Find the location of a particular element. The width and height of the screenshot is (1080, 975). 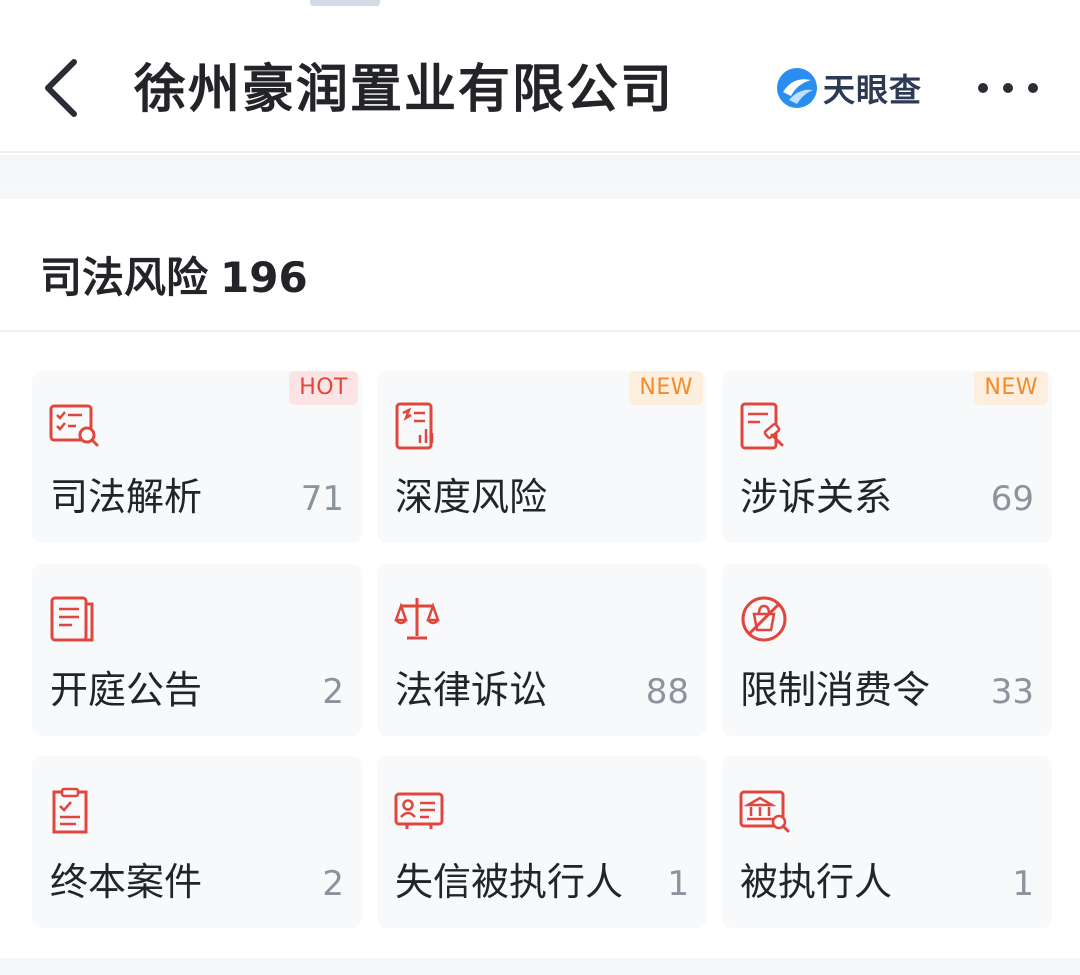

section-total-count: 196 is located at coordinates (264, 277).